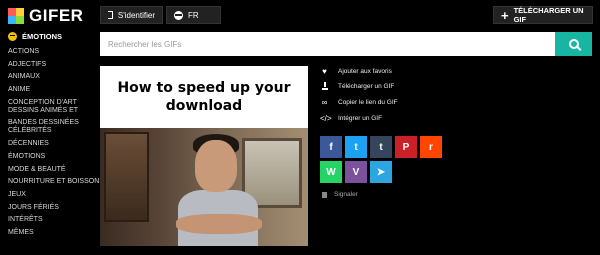 The width and height of the screenshot is (600, 255). Describe the element at coordinates (54, 52) in the screenshot. I see `sidebar-item-actions: ACTIONS` at that location.